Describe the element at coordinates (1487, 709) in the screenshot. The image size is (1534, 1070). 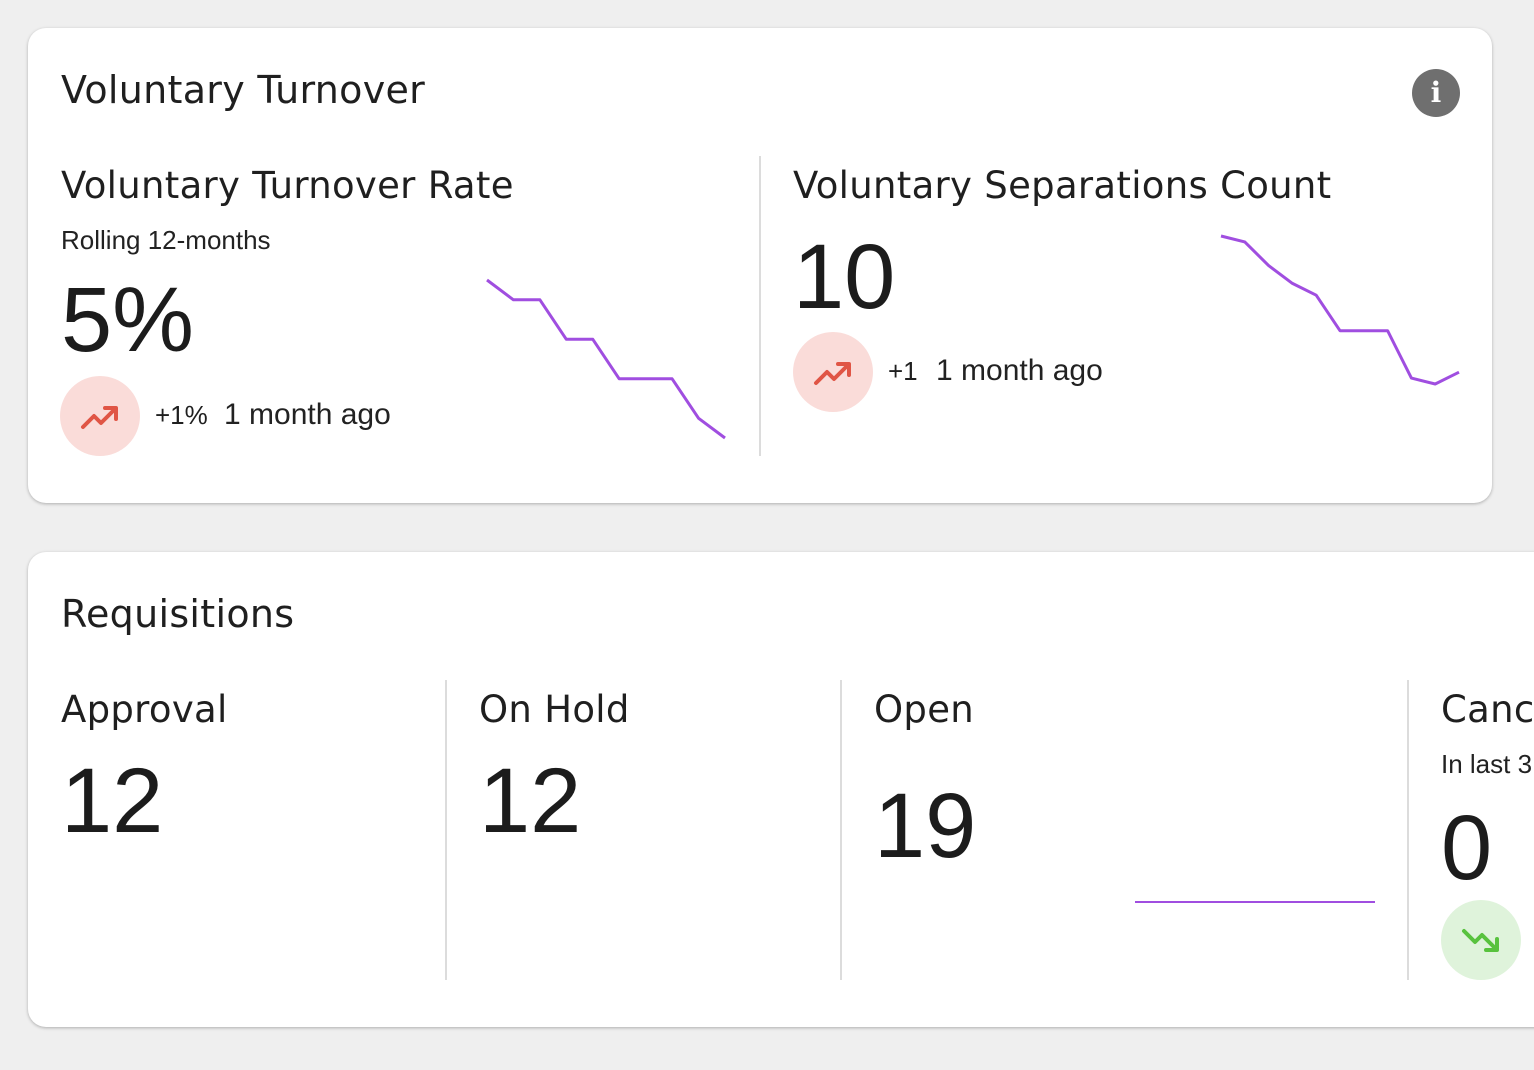
I see `cancelled-title: Canc` at that location.